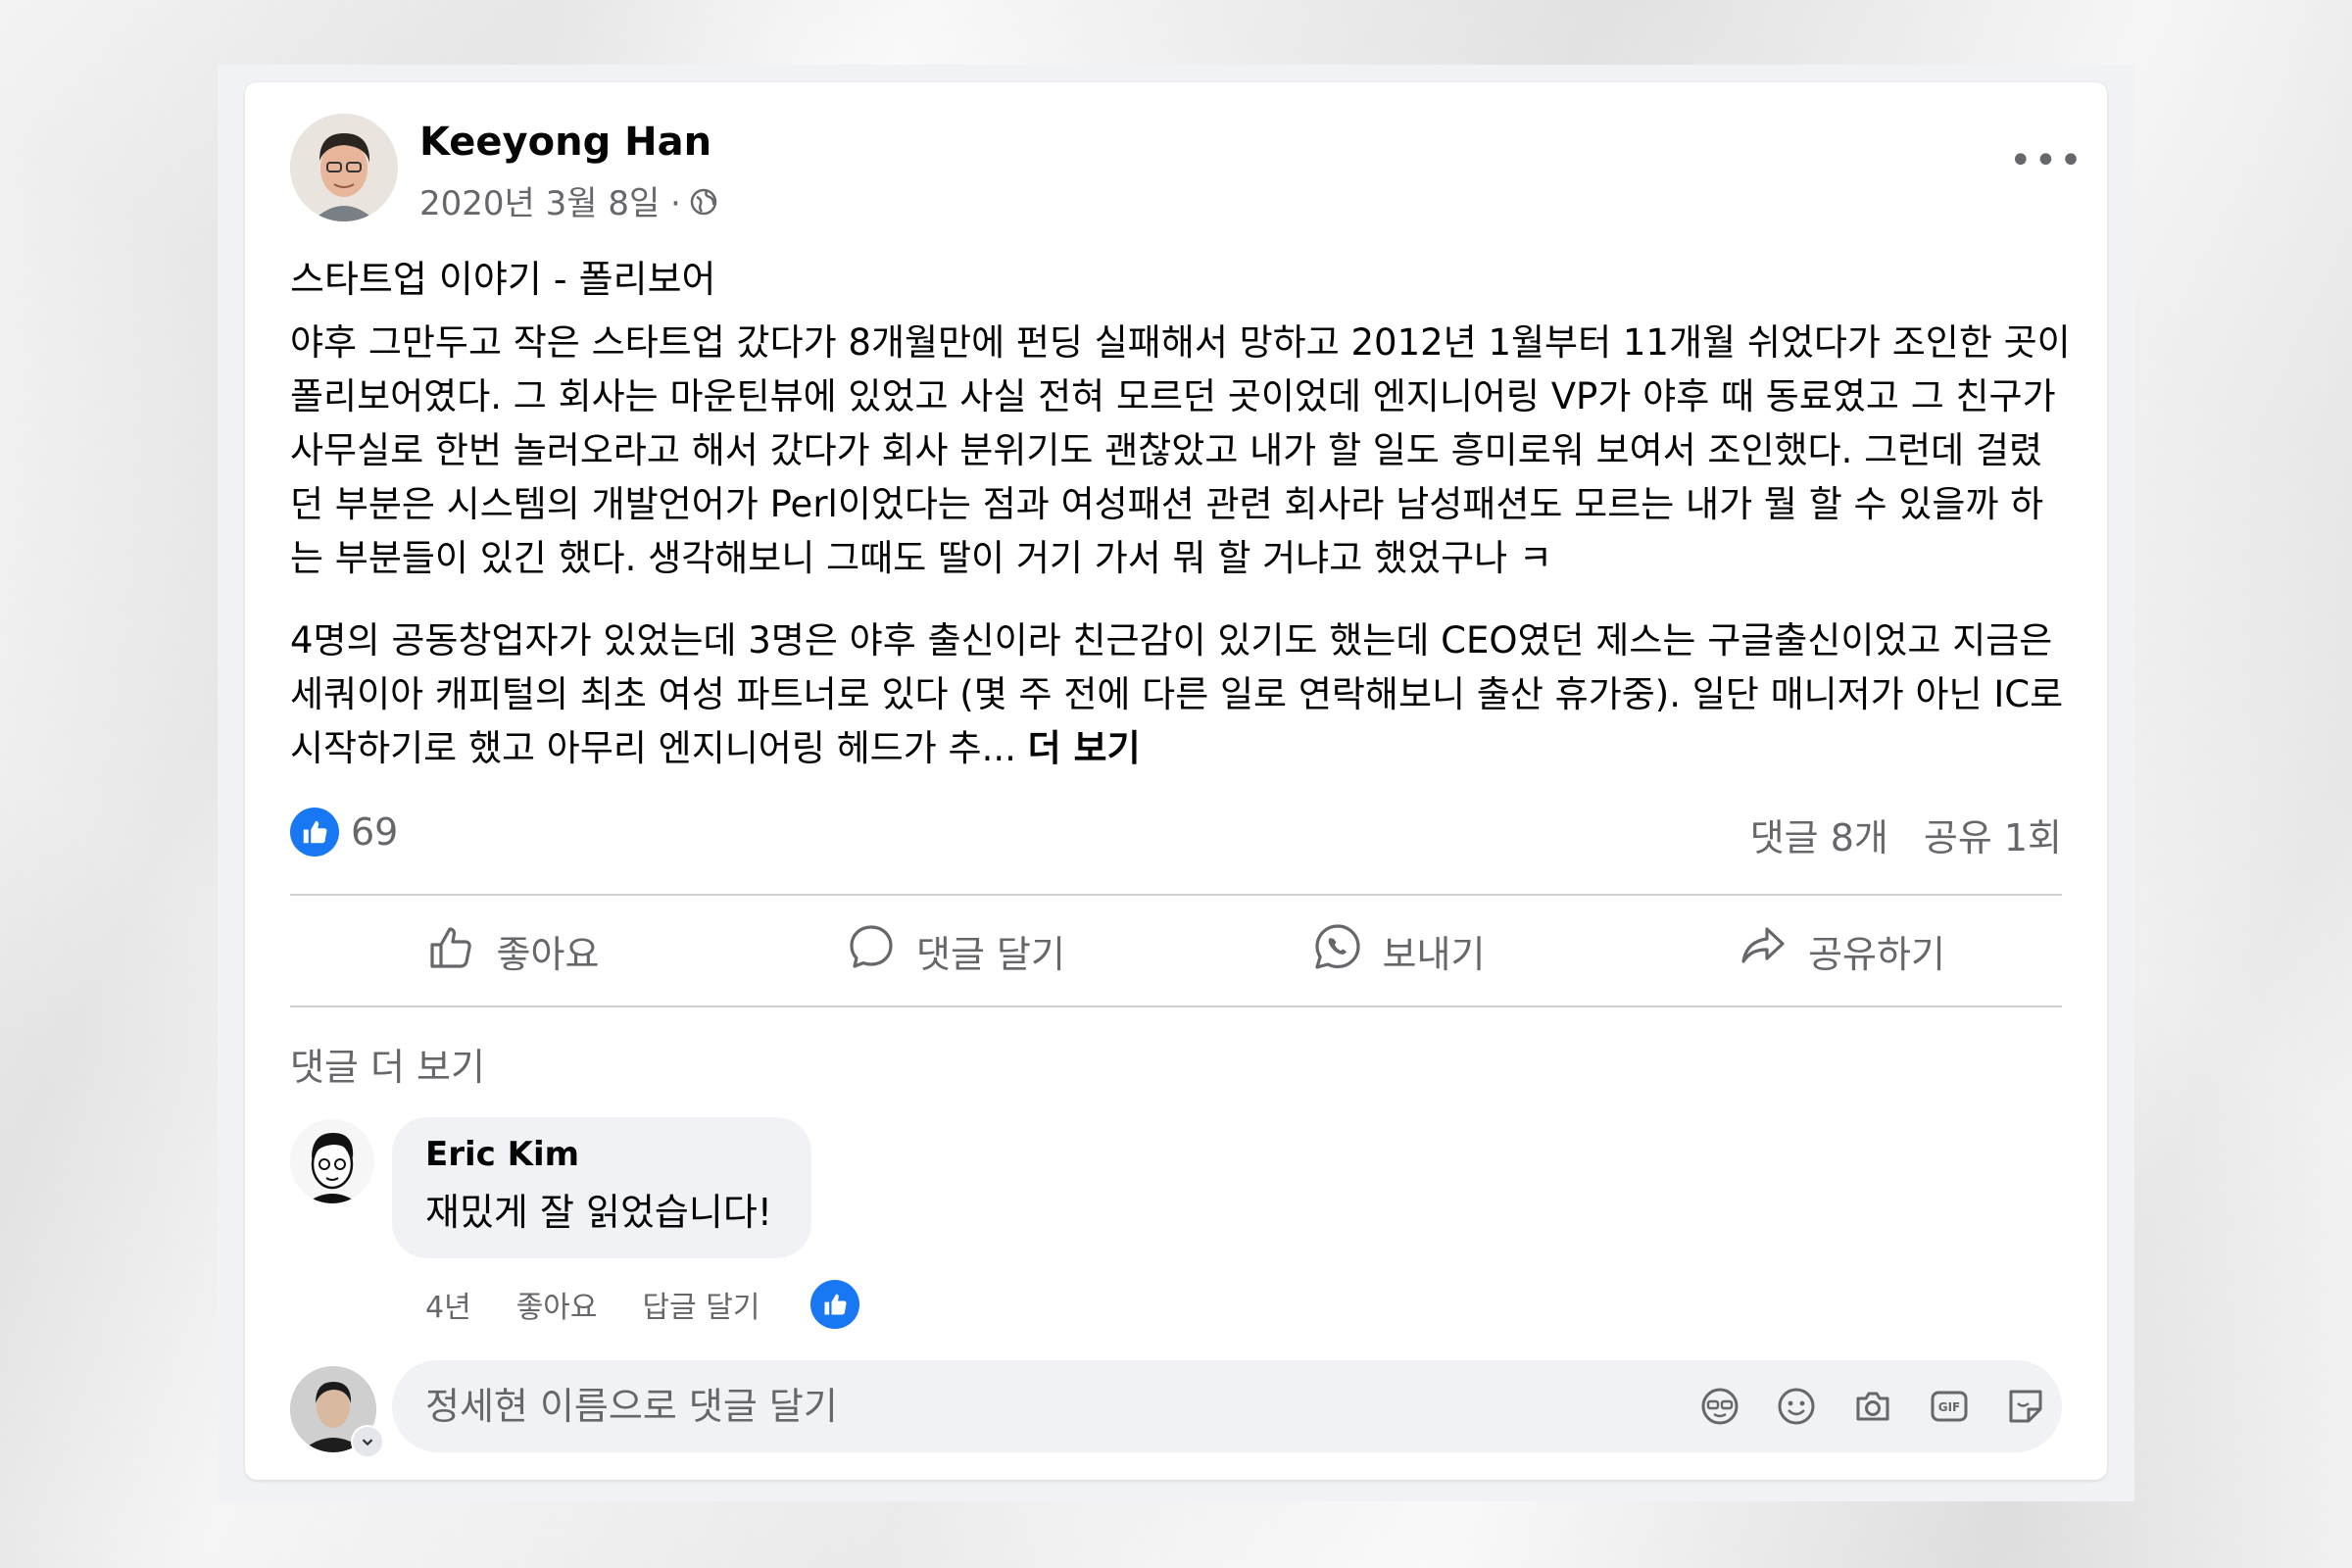 The width and height of the screenshot is (2352, 1568). I want to click on post-actions-bar: 좋아요 댓글 달기 보내기 공유하기, so click(1176, 951).